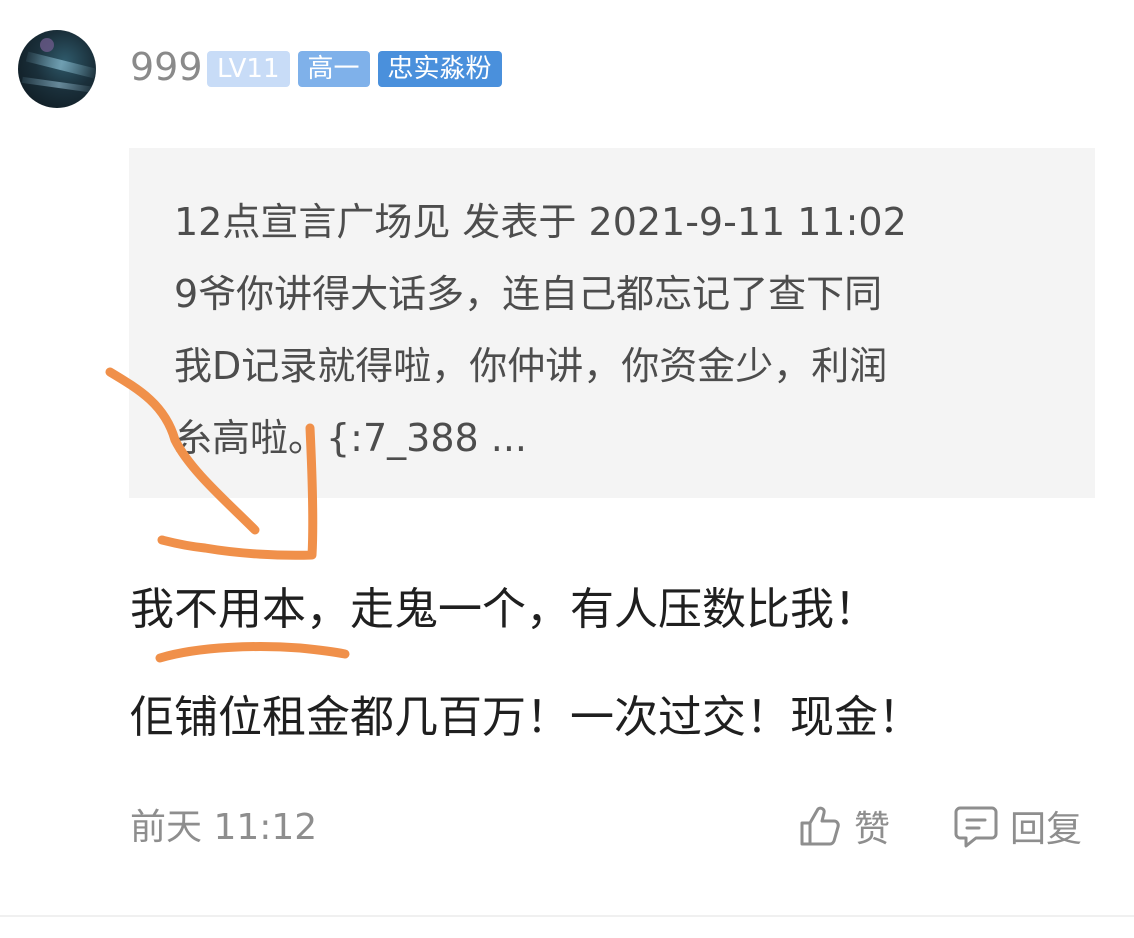  What do you see at coordinates (1046, 829) in the screenshot?
I see `reply-label: 回复` at bounding box center [1046, 829].